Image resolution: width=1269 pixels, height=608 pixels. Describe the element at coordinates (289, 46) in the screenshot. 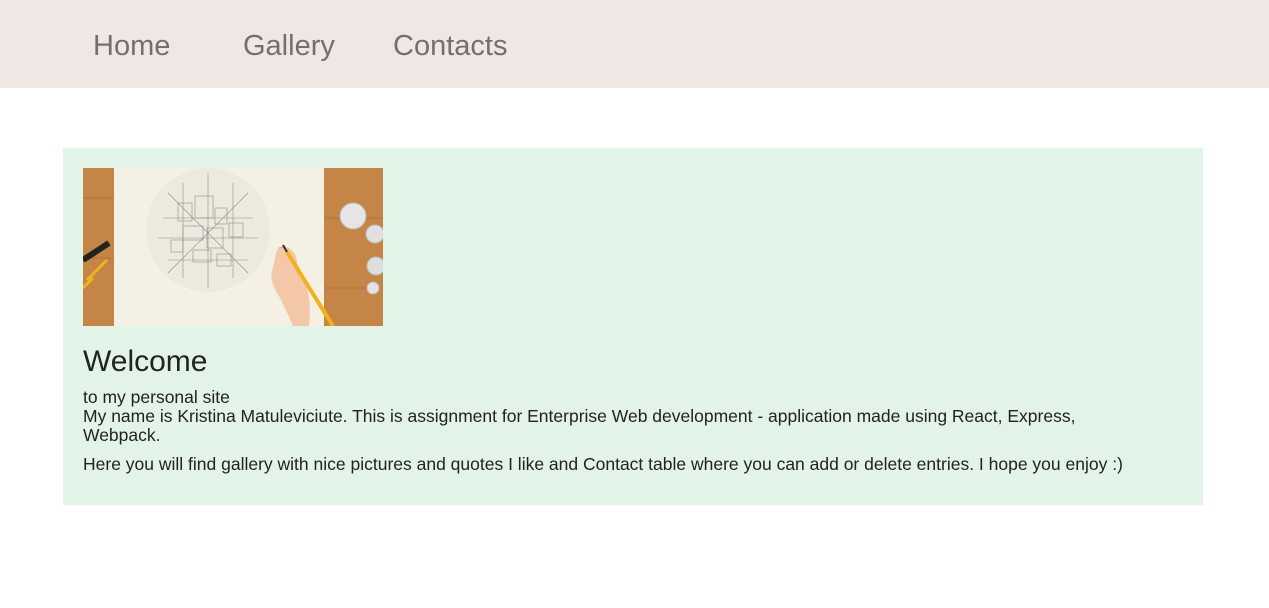

I see `nav-link-gallery: Gallery` at that location.